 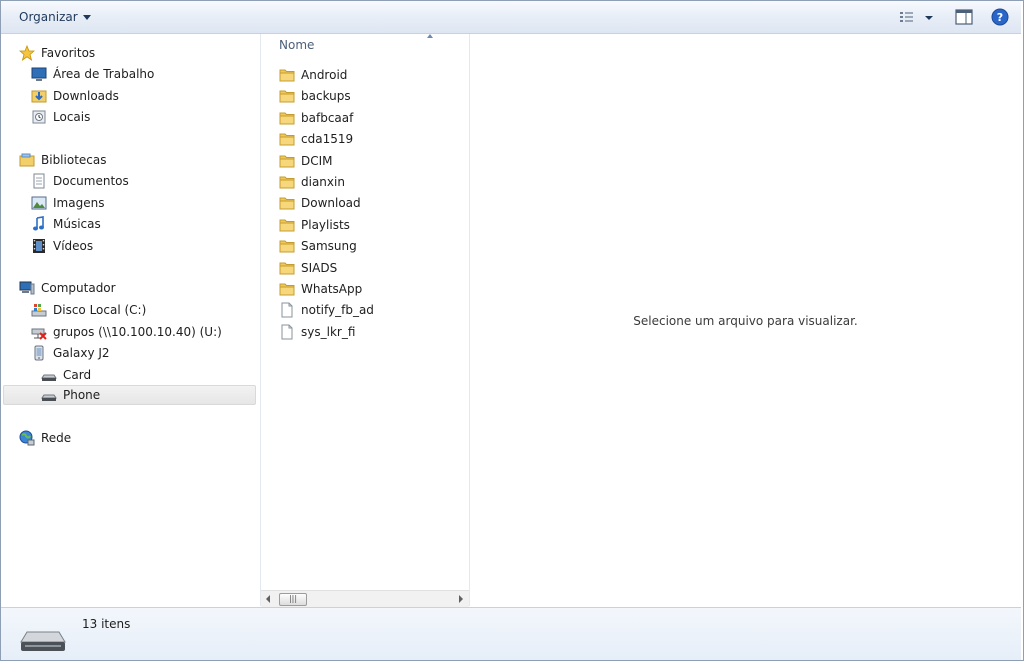 I want to click on star-icon, so click(x=27, y=53).